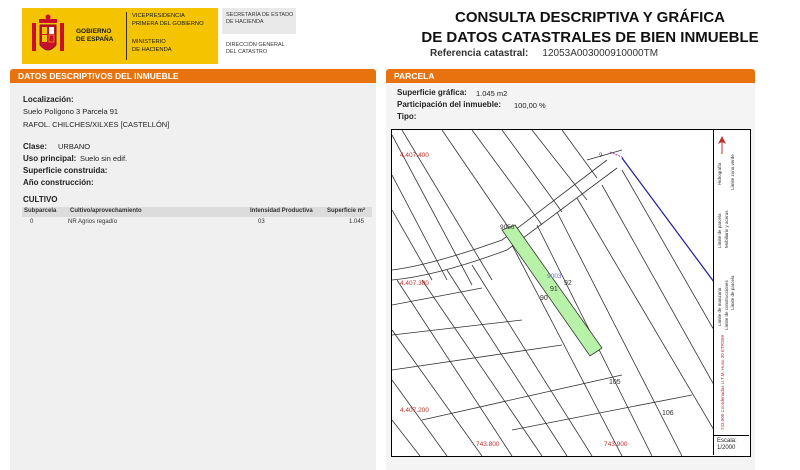 The image size is (800, 470). Describe the element at coordinates (357, 222) in the screenshot. I see `cell-superficie: 1.045` at that location.